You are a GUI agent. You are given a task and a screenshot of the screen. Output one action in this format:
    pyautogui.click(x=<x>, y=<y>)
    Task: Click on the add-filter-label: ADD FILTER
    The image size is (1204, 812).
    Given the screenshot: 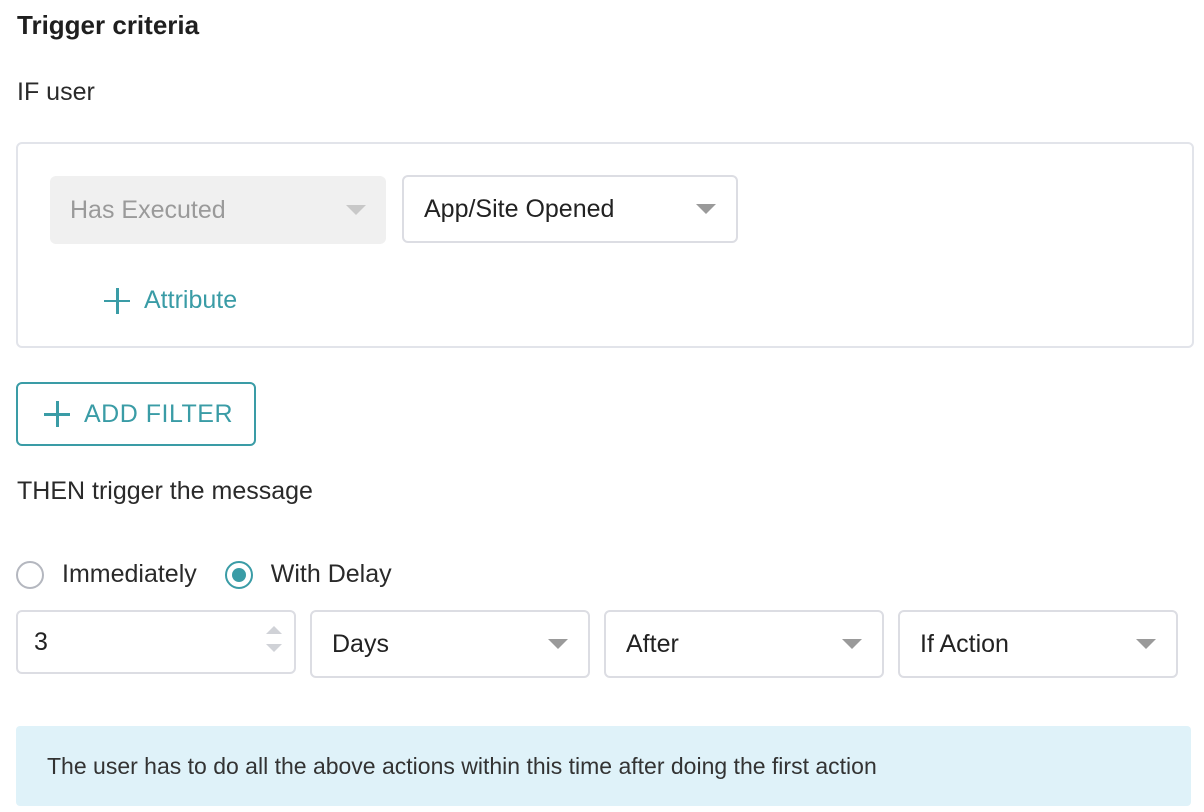 What is the action you would take?
    pyautogui.click(x=158, y=413)
    